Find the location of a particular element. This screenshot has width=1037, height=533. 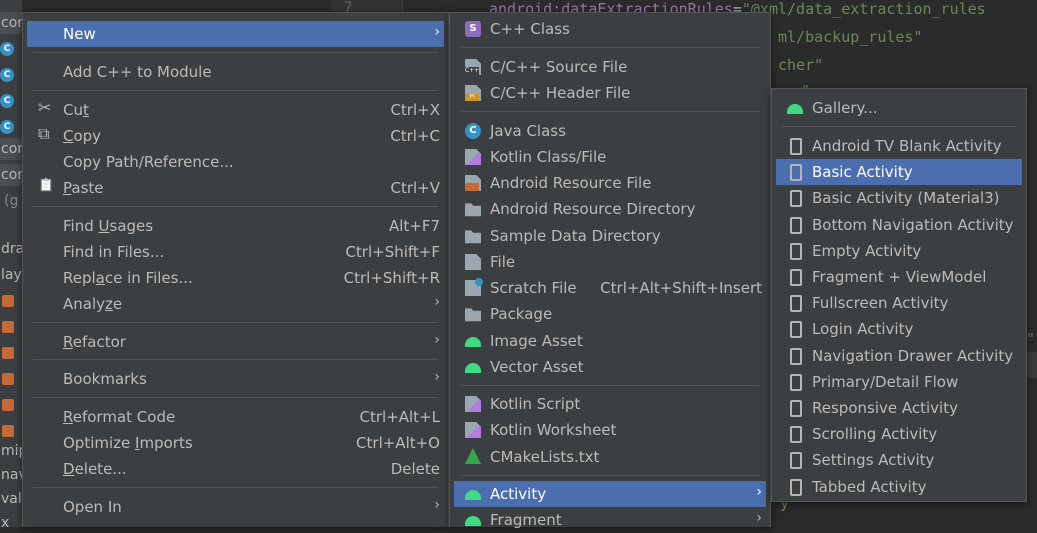

menu-separator is located at coordinates (235, 206).